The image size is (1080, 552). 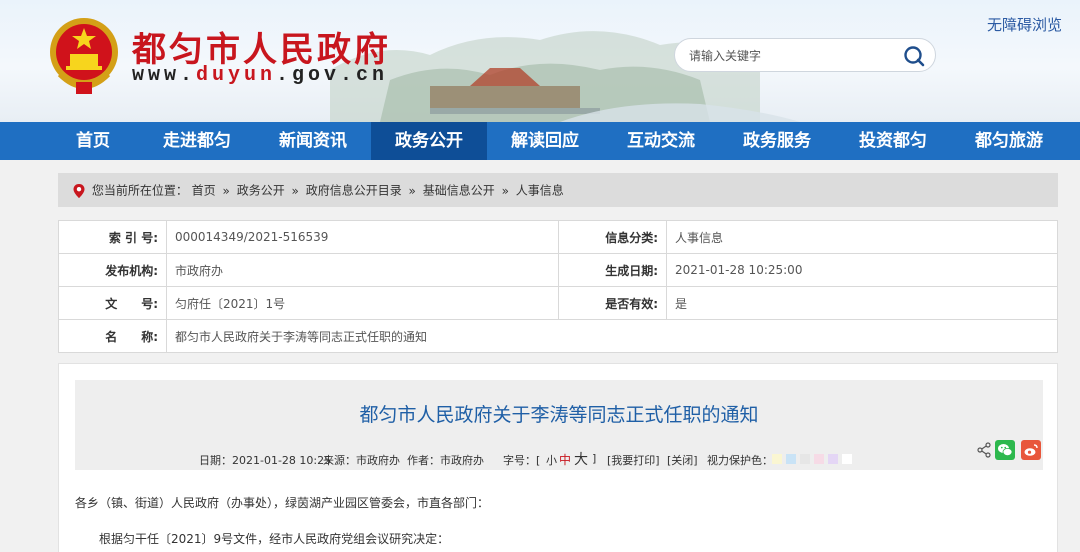 What do you see at coordinates (362, 270) in the screenshot?
I see `publisher-value: 市政府办` at bounding box center [362, 270].